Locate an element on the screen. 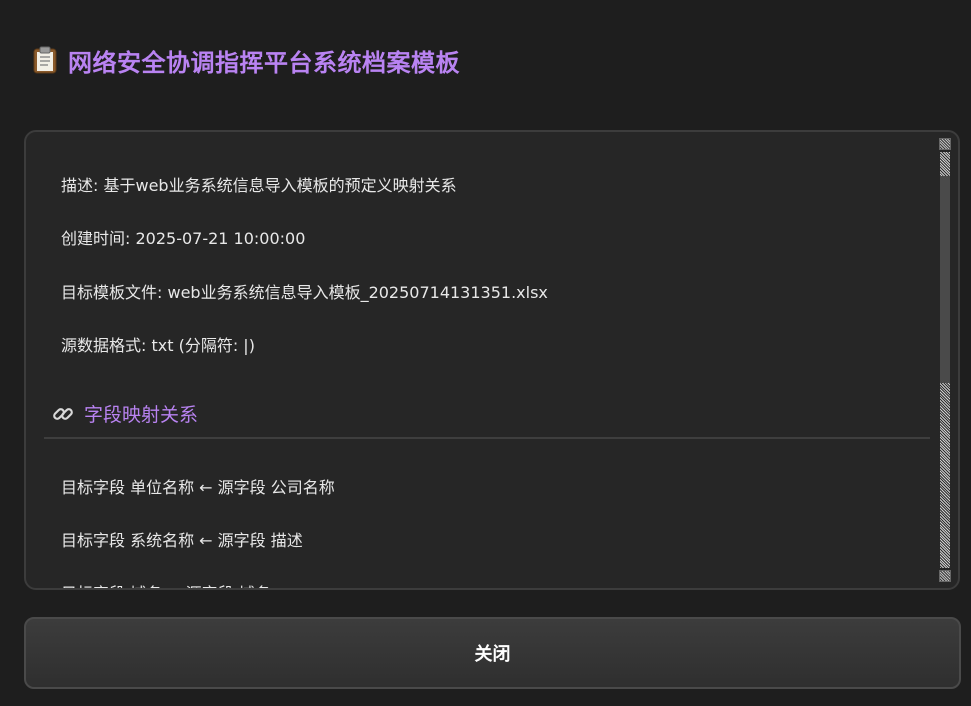  mapping-row: 目标字段 系统名称 ← 源字段 描述 is located at coordinates (182, 540).